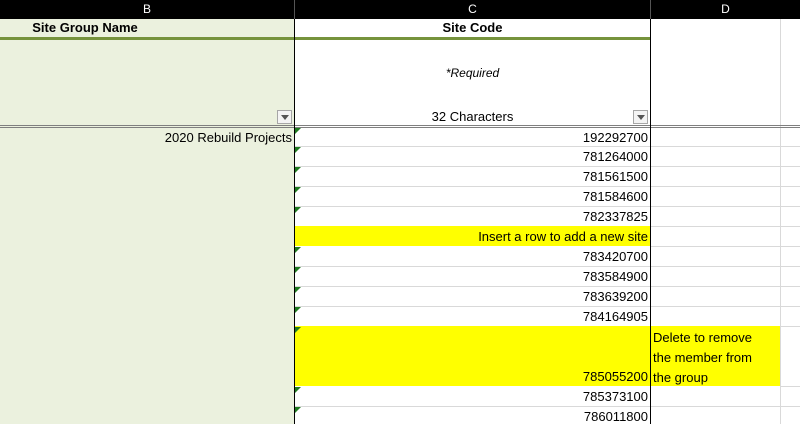  What do you see at coordinates (284, 117) in the screenshot?
I see `filter-dropdown-b` at bounding box center [284, 117].